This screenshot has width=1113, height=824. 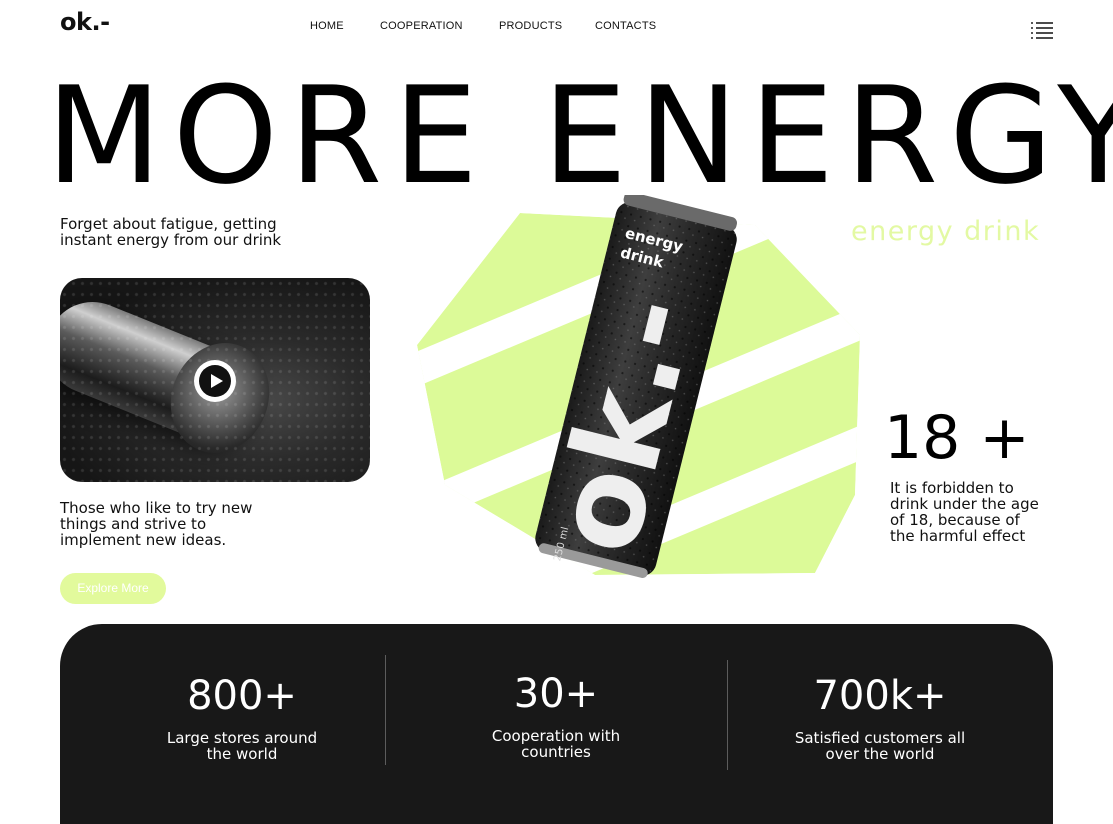 I want to click on play-button, so click(x=215, y=381).